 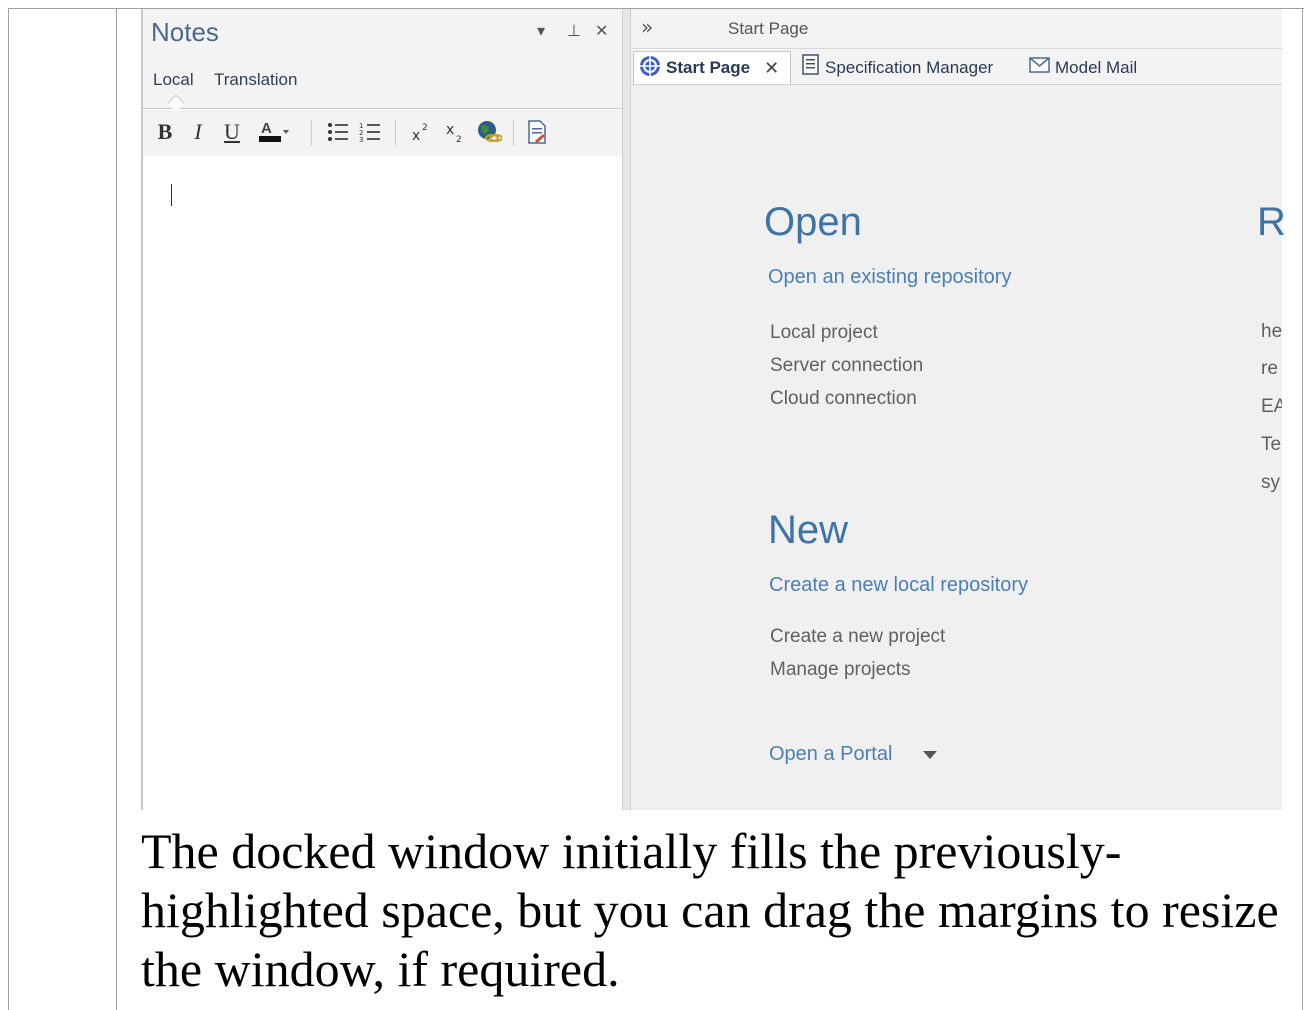 I want to click on mail-icon, so click(x=1040, y=67).